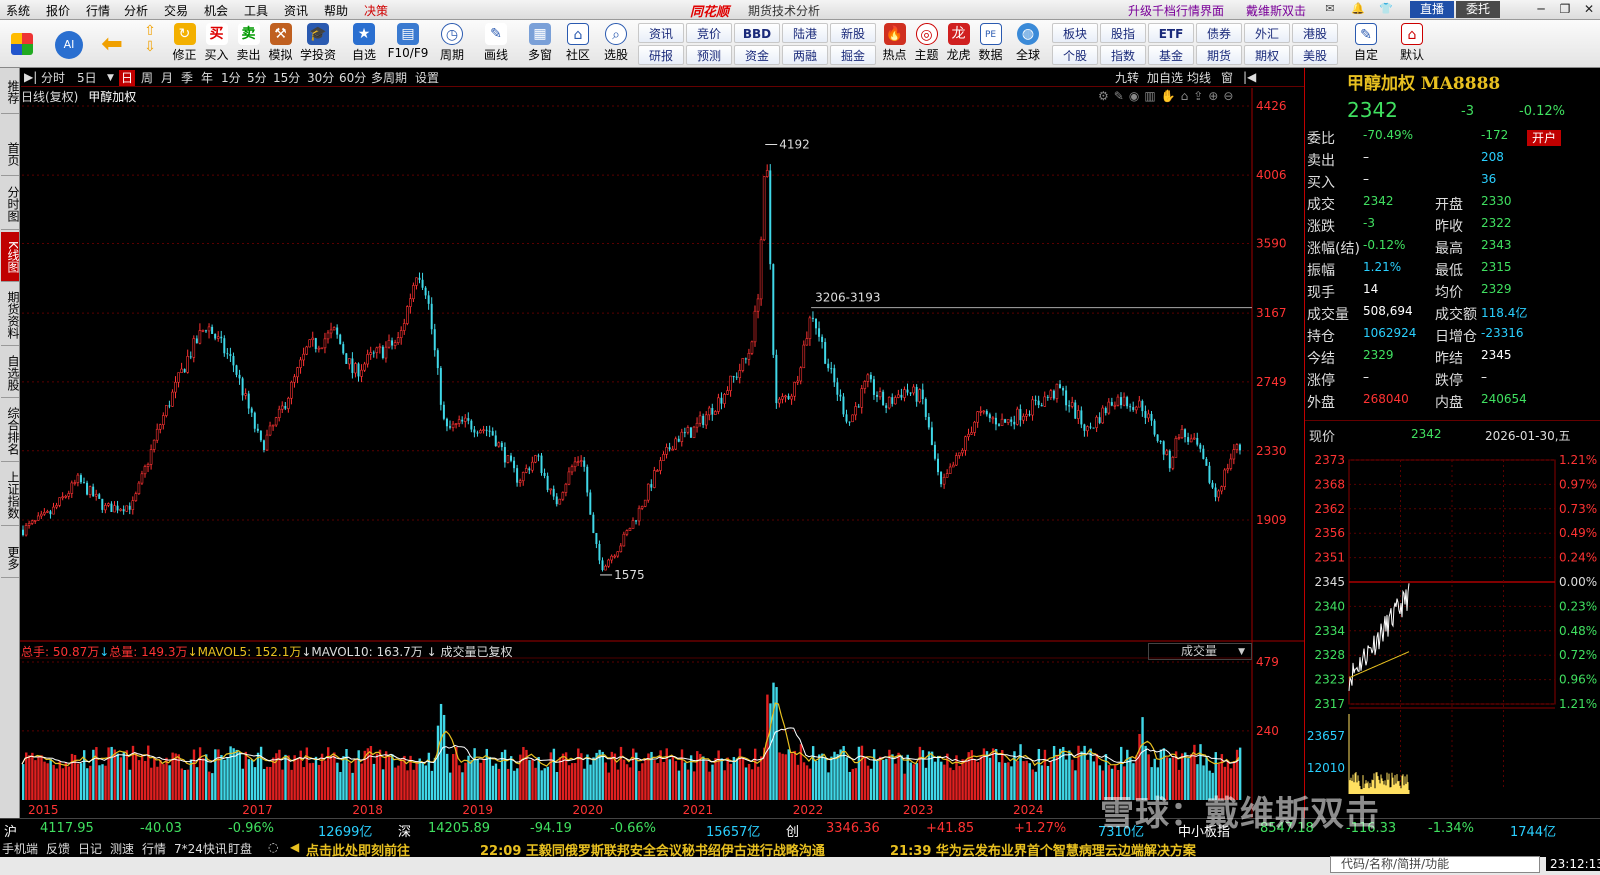 This screenshot has width=1600, height=875. I want to click on nav-futures-info: 期货资料, so click(10, 315).